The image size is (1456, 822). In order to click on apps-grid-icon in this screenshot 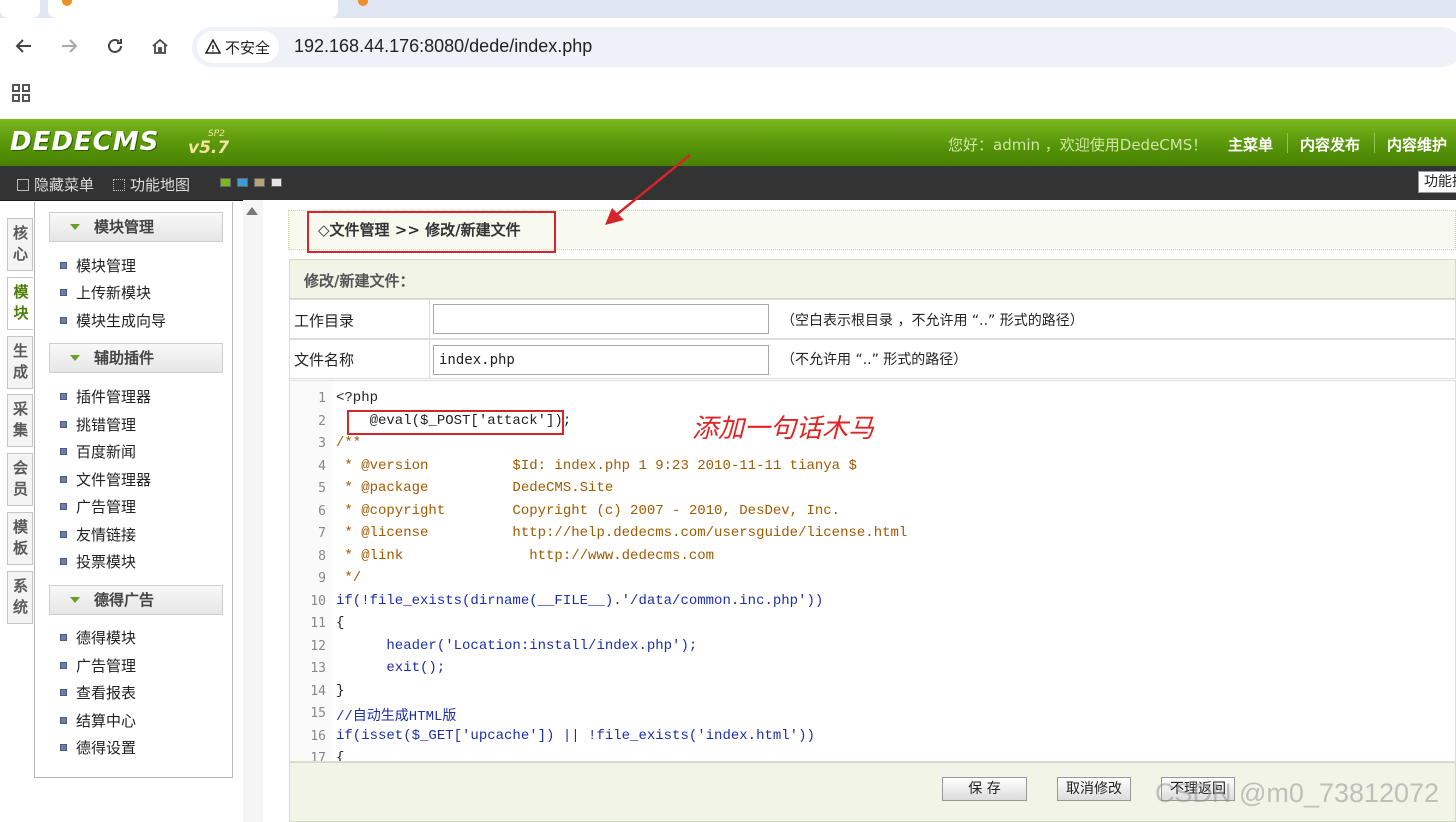, I will do `click(21, 93)`.